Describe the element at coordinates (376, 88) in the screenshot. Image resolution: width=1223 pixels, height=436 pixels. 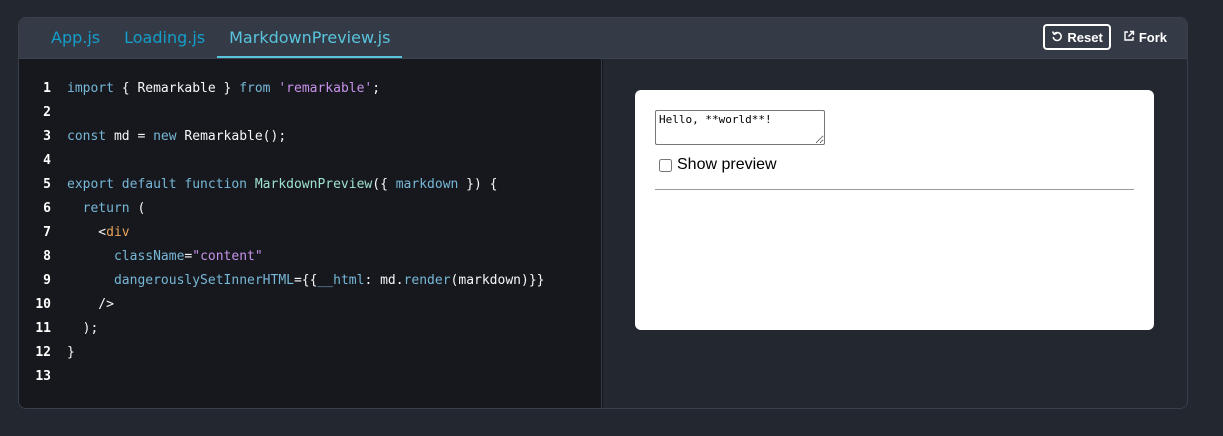
I see `code-token: ;` at that location.